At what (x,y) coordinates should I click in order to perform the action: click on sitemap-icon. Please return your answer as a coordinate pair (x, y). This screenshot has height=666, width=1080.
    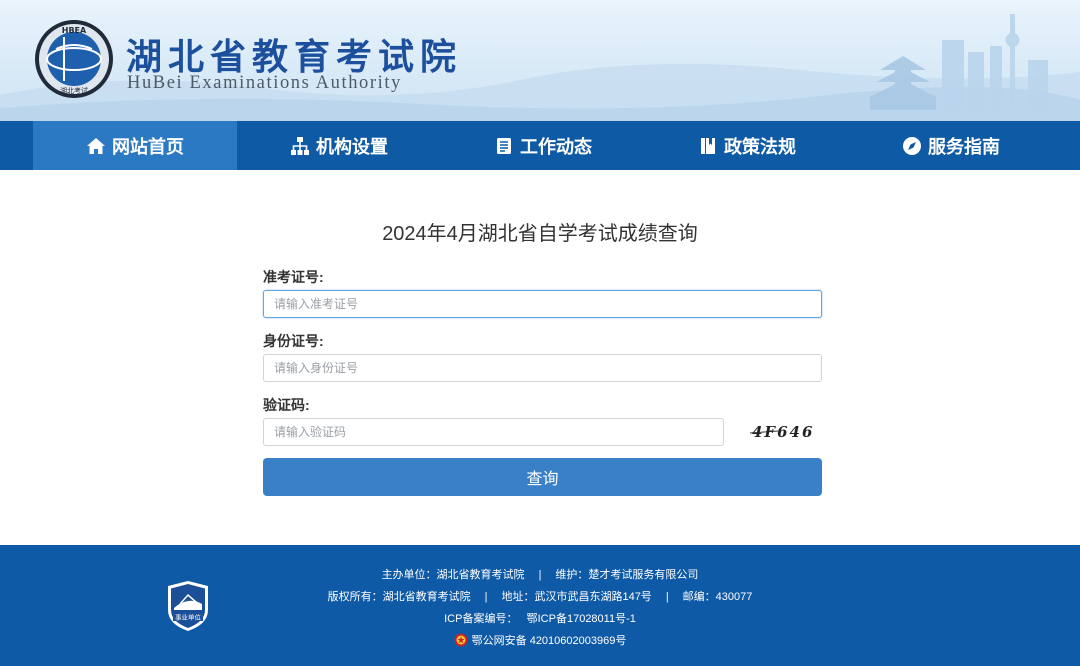
    Looking at the image, I should click on (300, 145).